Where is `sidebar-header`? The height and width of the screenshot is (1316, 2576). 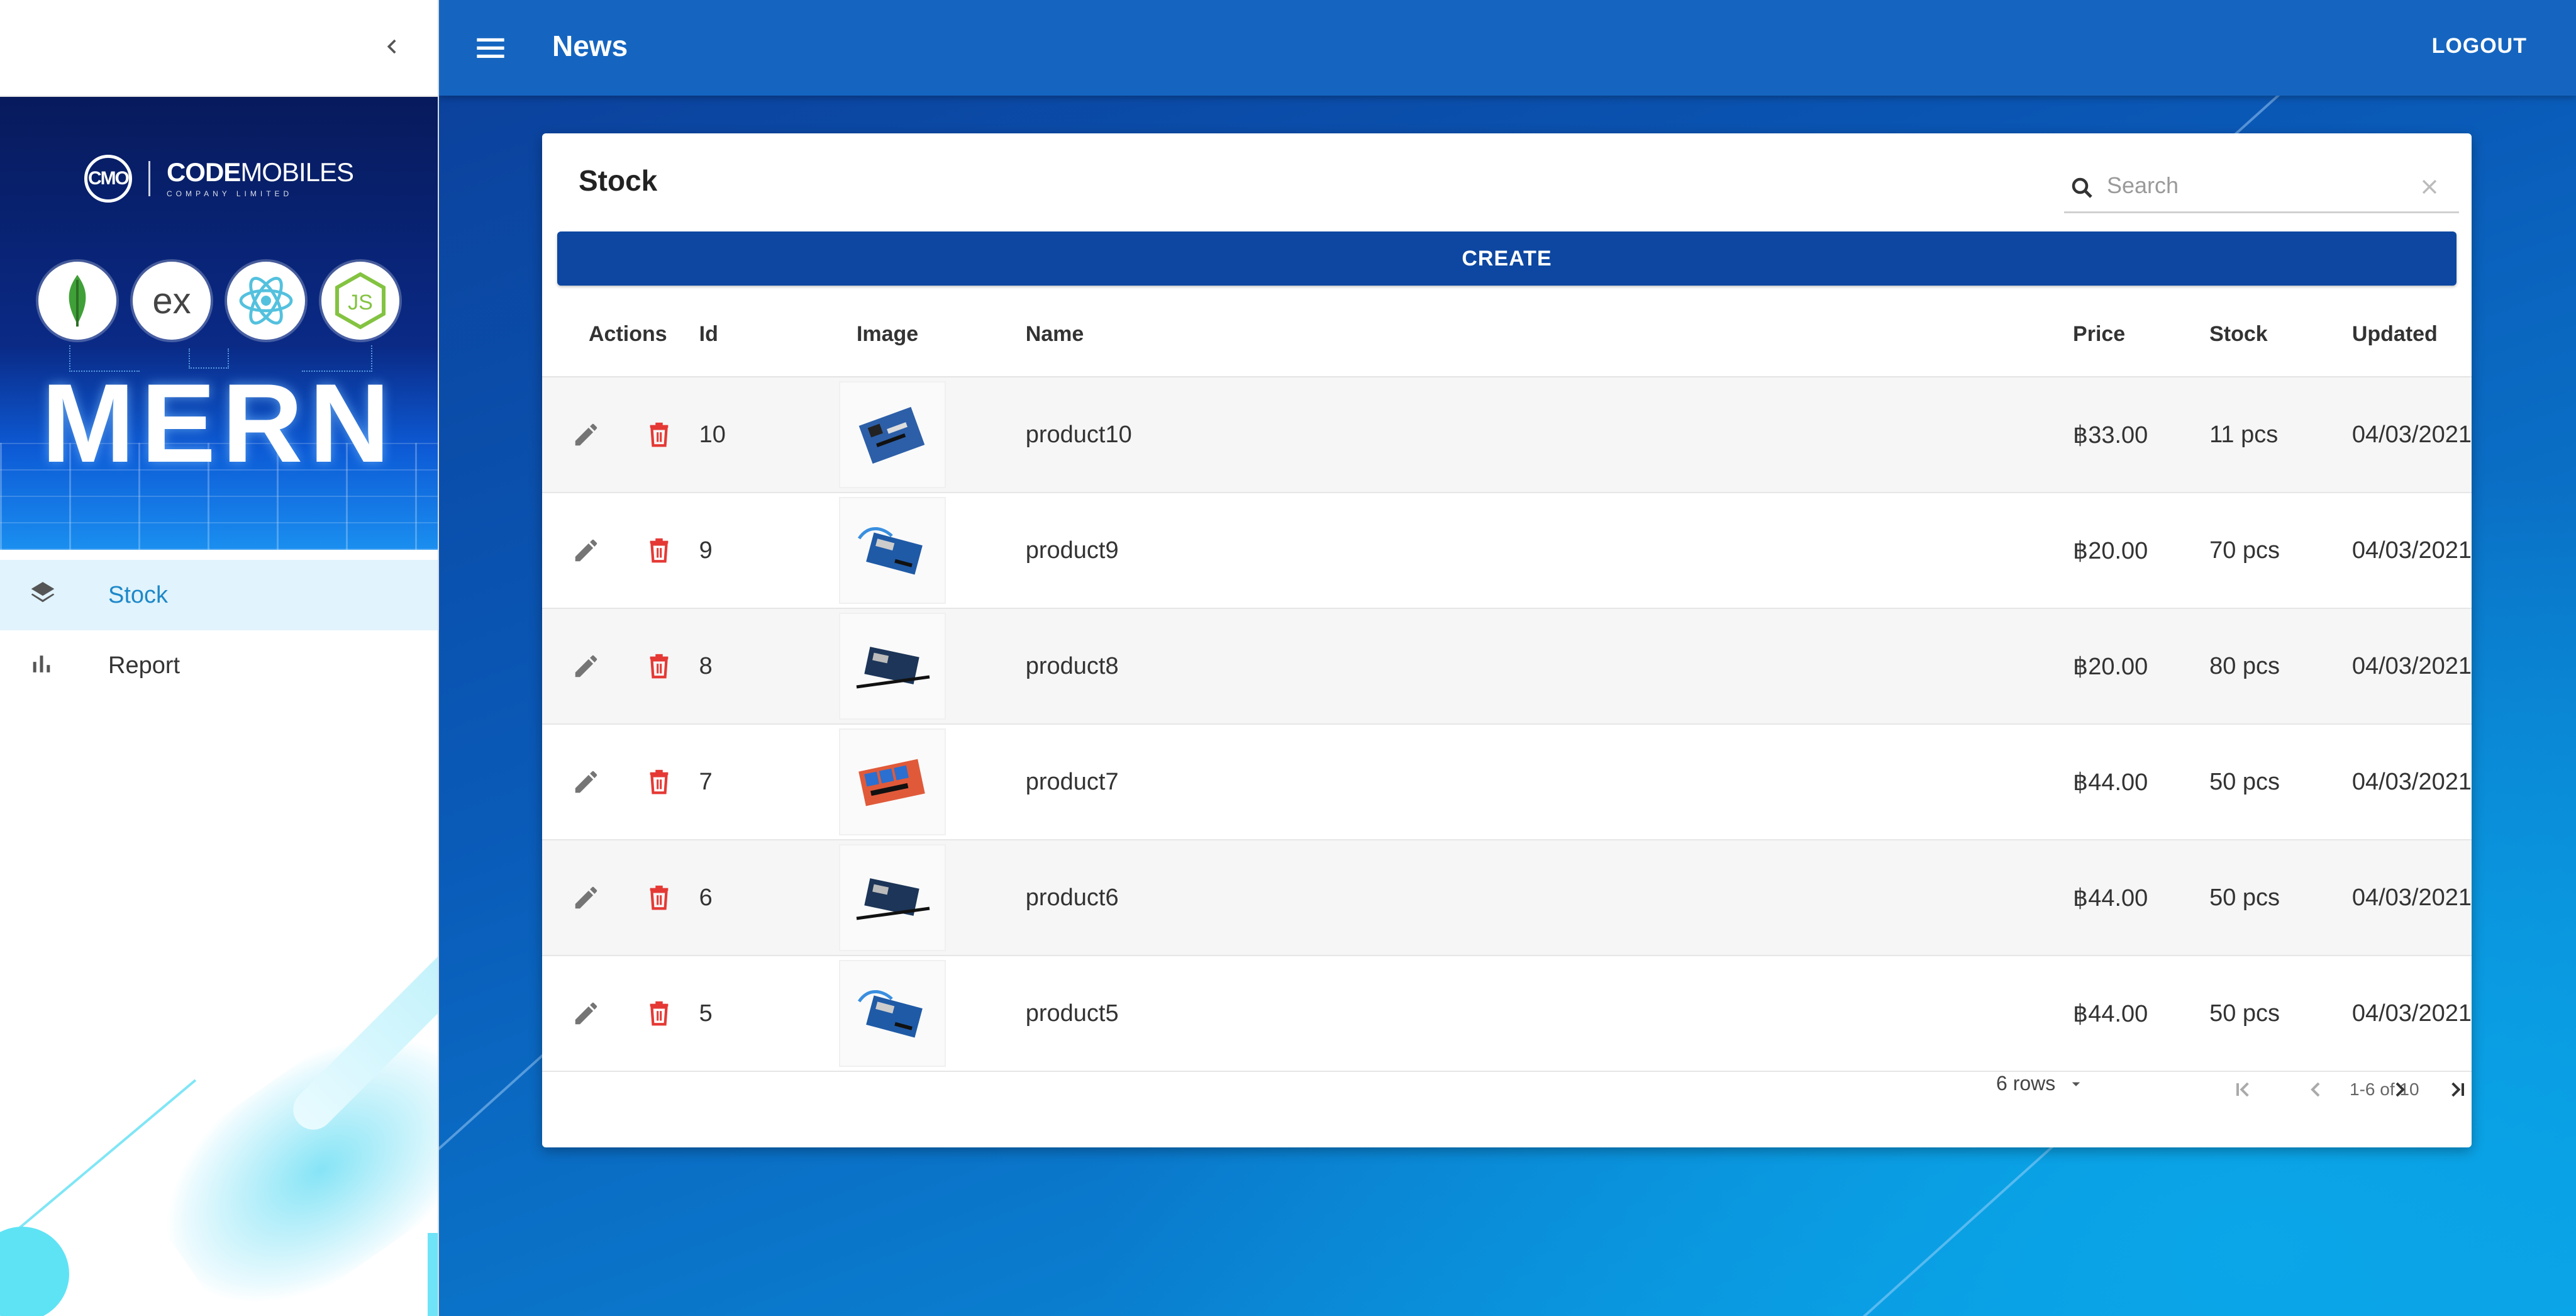
sidebar-header is located at coordinates (219, 48).